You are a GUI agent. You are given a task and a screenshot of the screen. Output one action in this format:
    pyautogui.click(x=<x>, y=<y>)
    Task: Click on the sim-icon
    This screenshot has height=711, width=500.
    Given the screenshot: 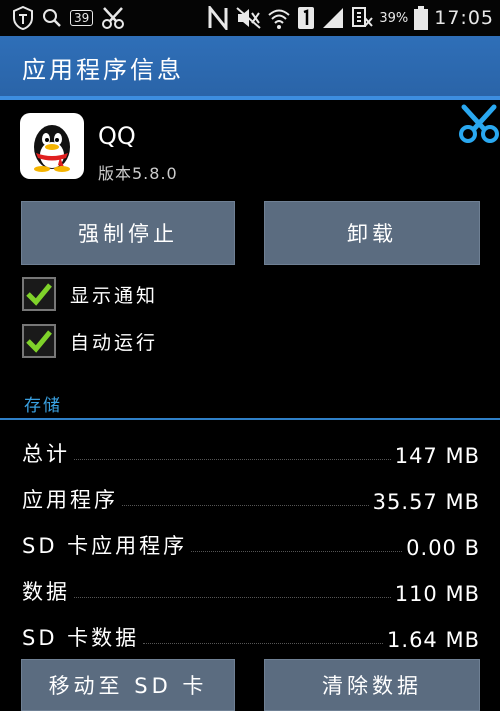 What is the action you would take?
    pyautogui.click(x=306, y=18)
    